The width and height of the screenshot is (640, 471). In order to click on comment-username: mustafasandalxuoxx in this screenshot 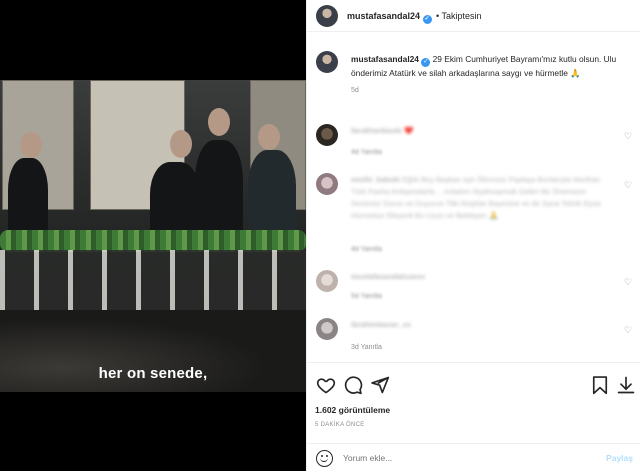, I will do `click(388, 276)`.